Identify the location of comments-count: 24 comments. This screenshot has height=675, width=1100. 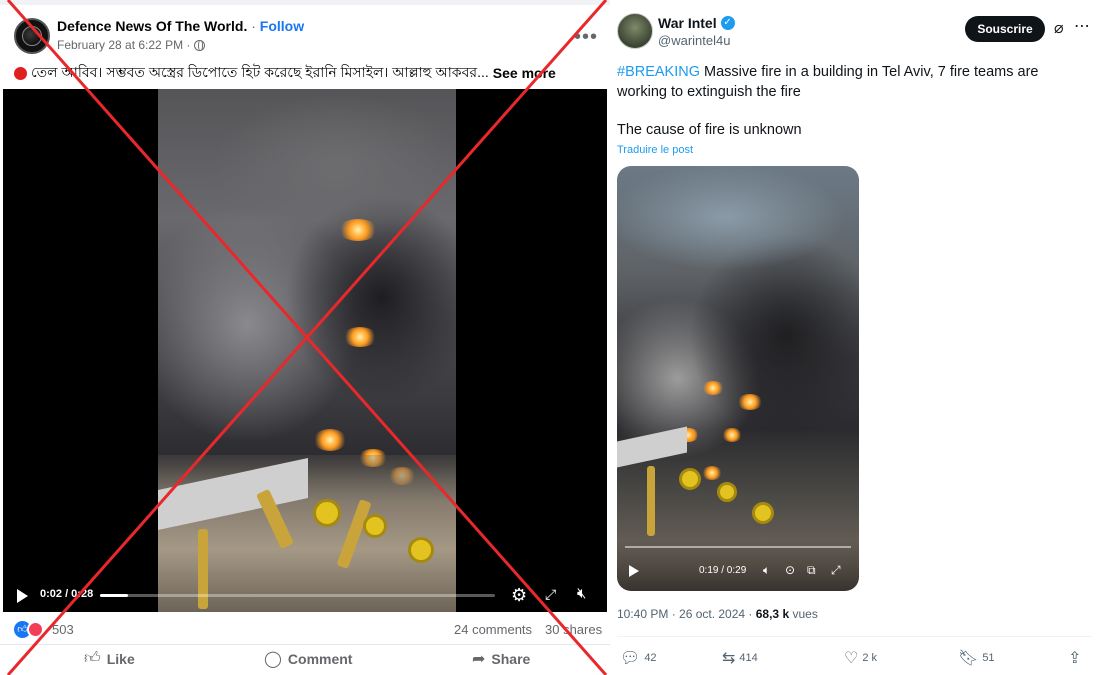
(493, 629).